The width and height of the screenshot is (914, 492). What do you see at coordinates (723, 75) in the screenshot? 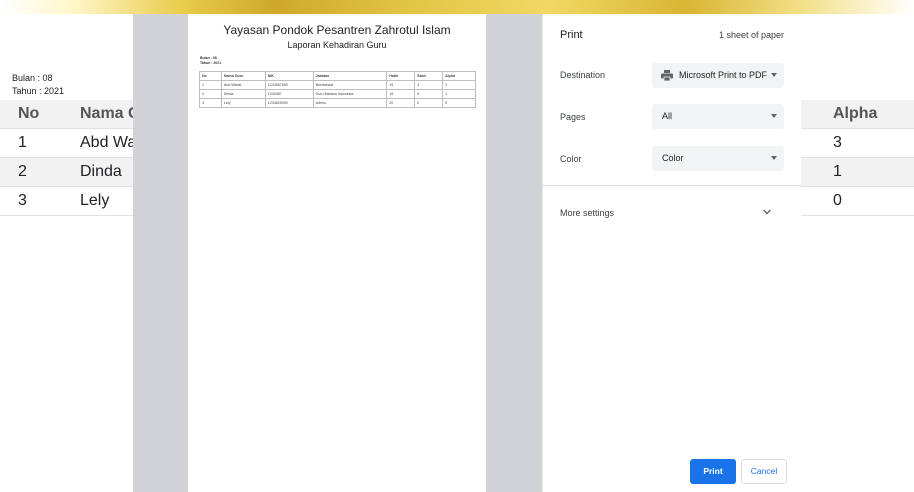
I see `destination-value: Microsoft Print to PDF` at bounding box center [723, 75].